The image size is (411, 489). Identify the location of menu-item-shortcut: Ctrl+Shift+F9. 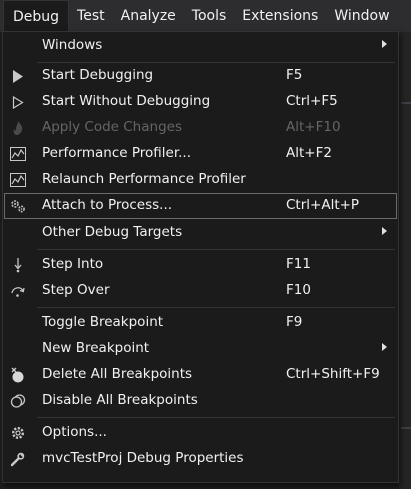
(333, 374).